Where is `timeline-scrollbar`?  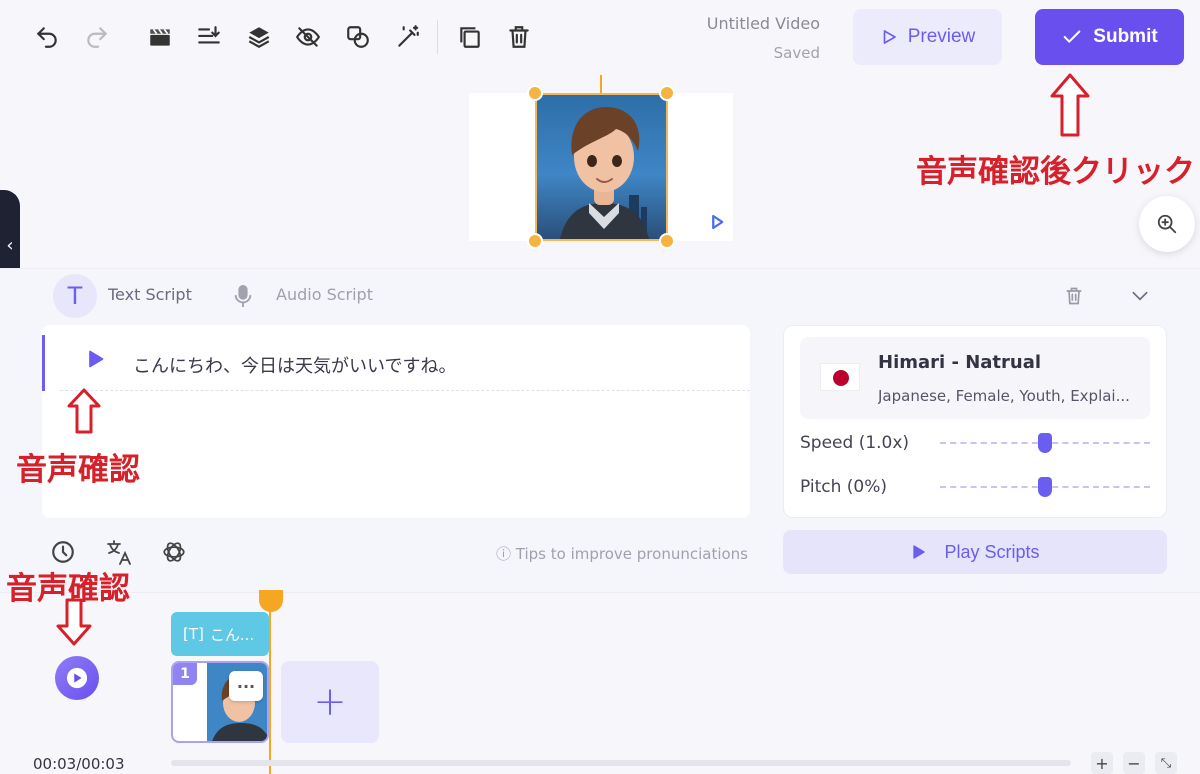
timeline-scrollbar is located at coordinates (621, 763).